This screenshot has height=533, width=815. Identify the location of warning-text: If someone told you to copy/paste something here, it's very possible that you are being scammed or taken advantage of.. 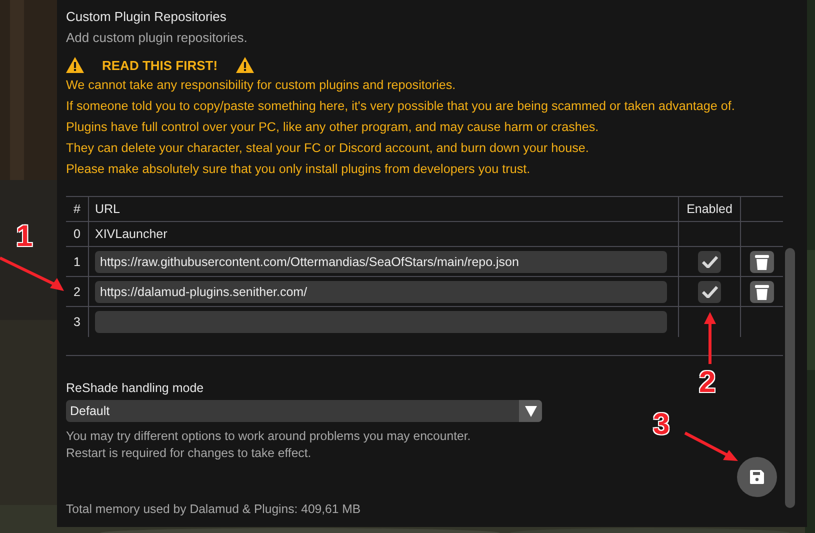
(400, 106).